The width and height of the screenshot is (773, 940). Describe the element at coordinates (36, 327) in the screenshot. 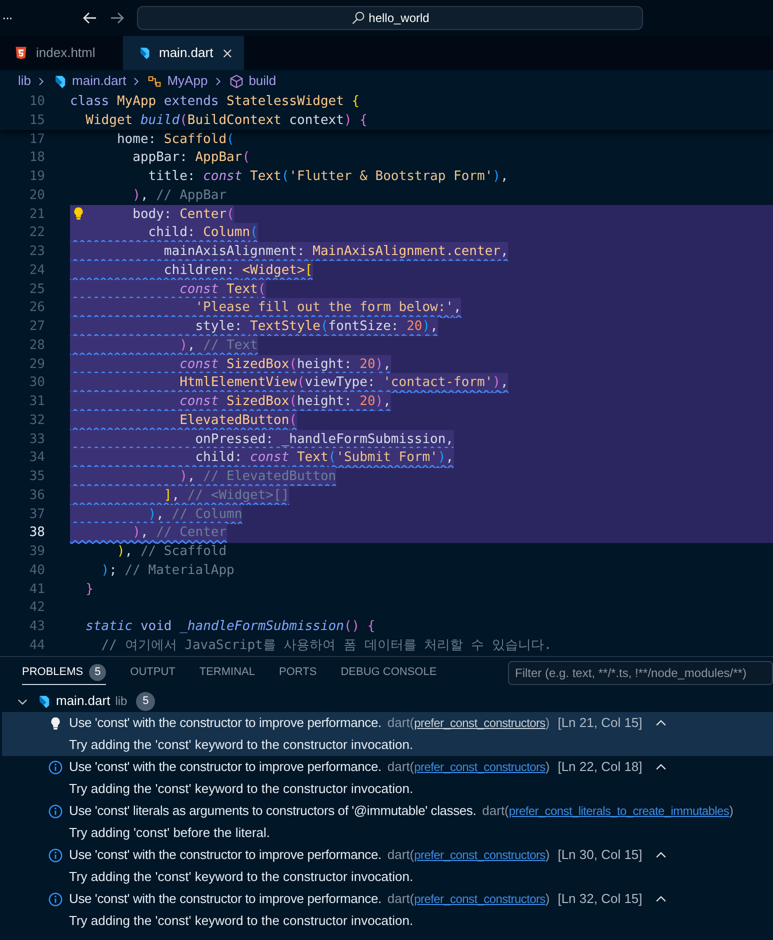

I see `line-number: 27` at that location.